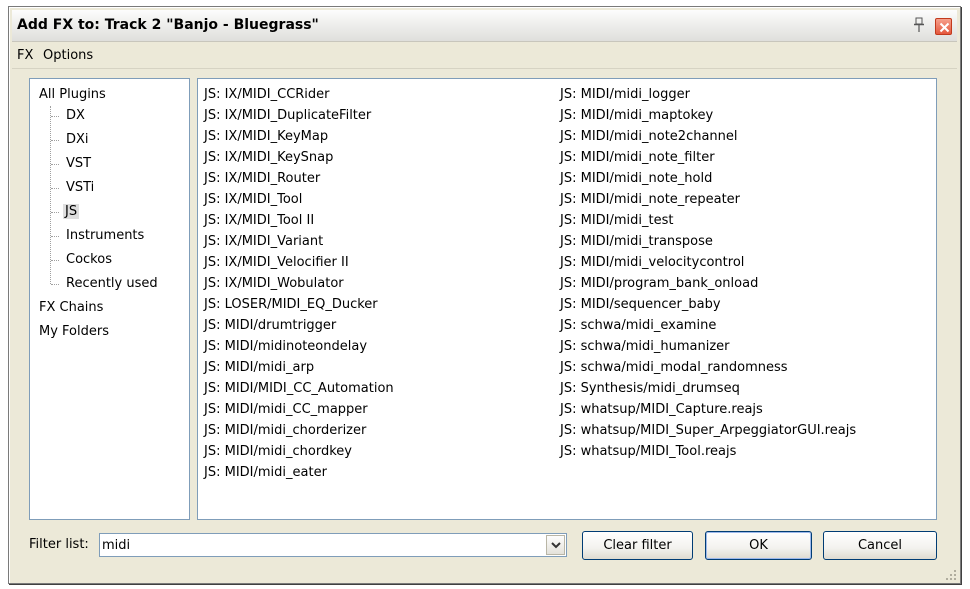 This screenshot has width=970, height=589. Describe the element at coordinates (299, 430) in the screenshot. I see `plugin-list-item: JS: MIDI/midi_chorderizer` at that location.